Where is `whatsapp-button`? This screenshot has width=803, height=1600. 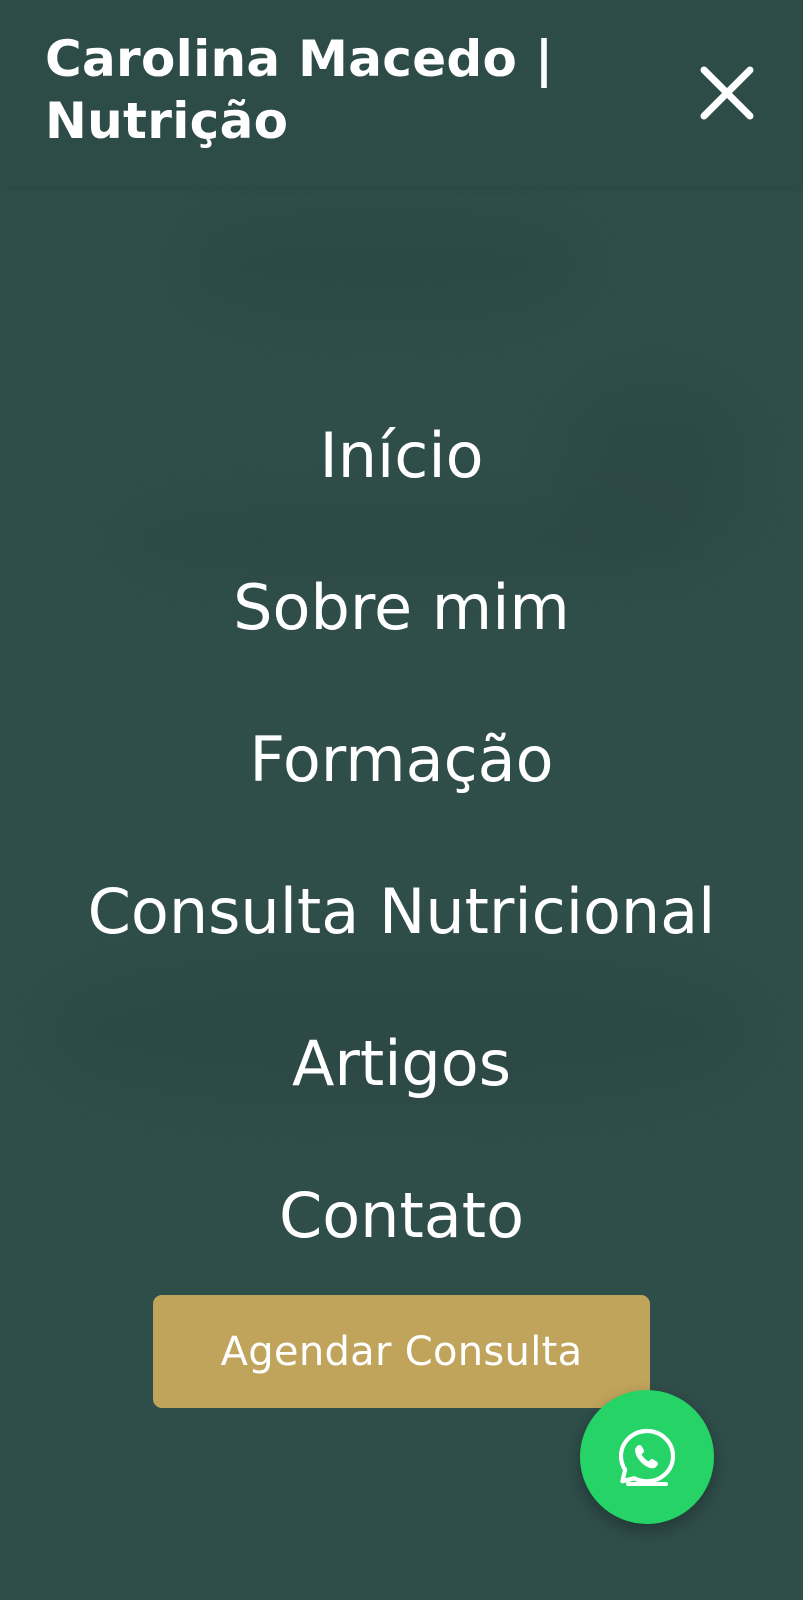
whatsapp-button is located at coordinates (647, 1457).